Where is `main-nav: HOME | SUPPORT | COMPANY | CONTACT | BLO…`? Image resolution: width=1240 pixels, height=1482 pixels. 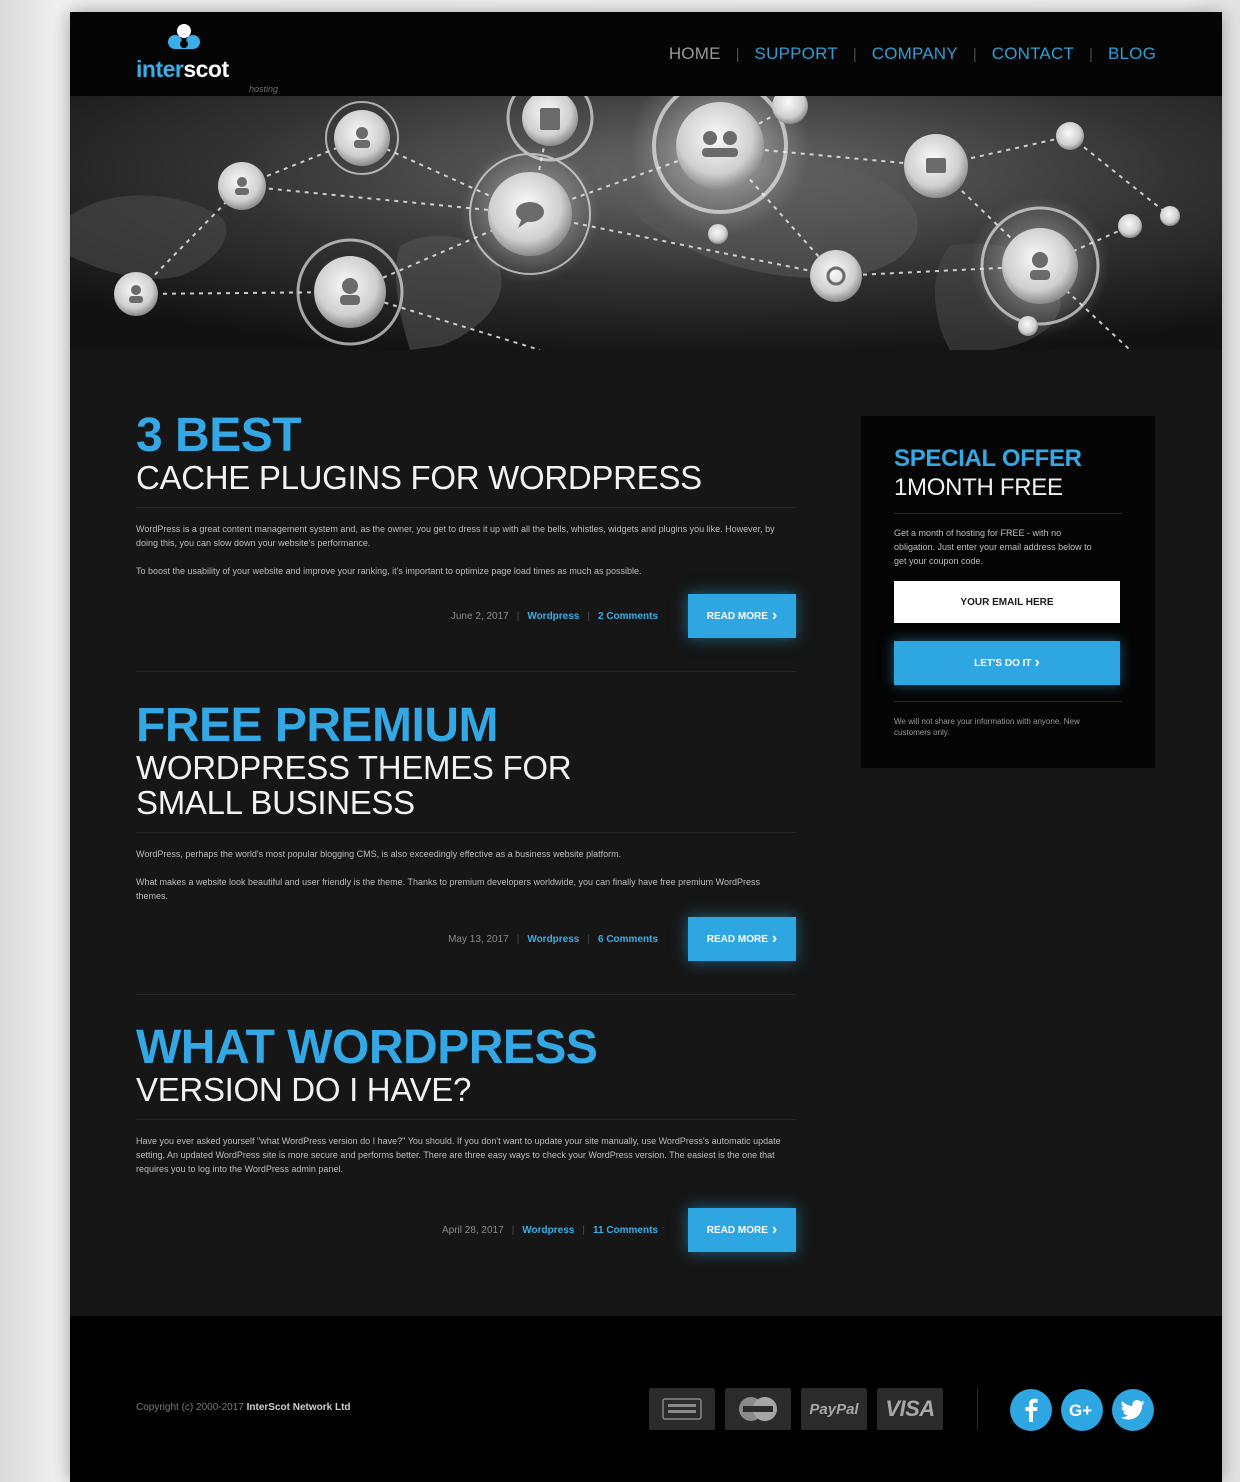
main-nav: HOME | SUPPORT | COMPANY | CONTACT | BLO… is located at coordinates (912, 54).